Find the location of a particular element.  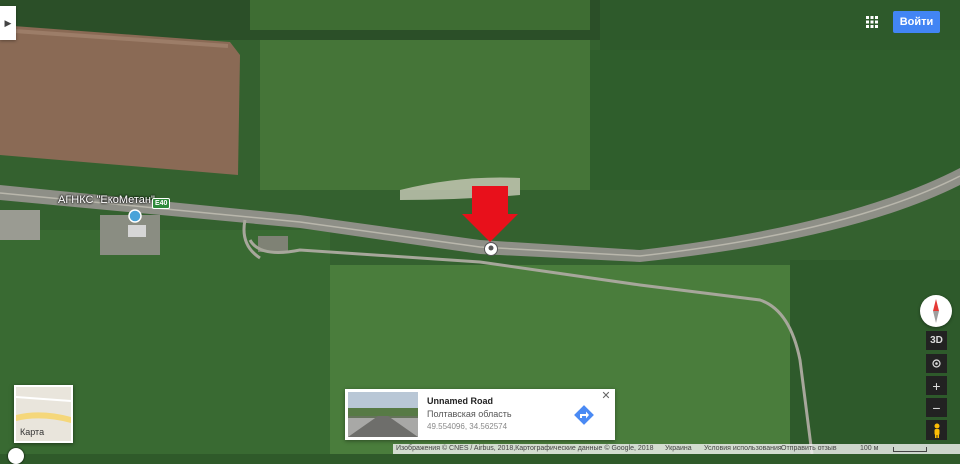

signin-button: Войти is located at coordinates (916, 22).